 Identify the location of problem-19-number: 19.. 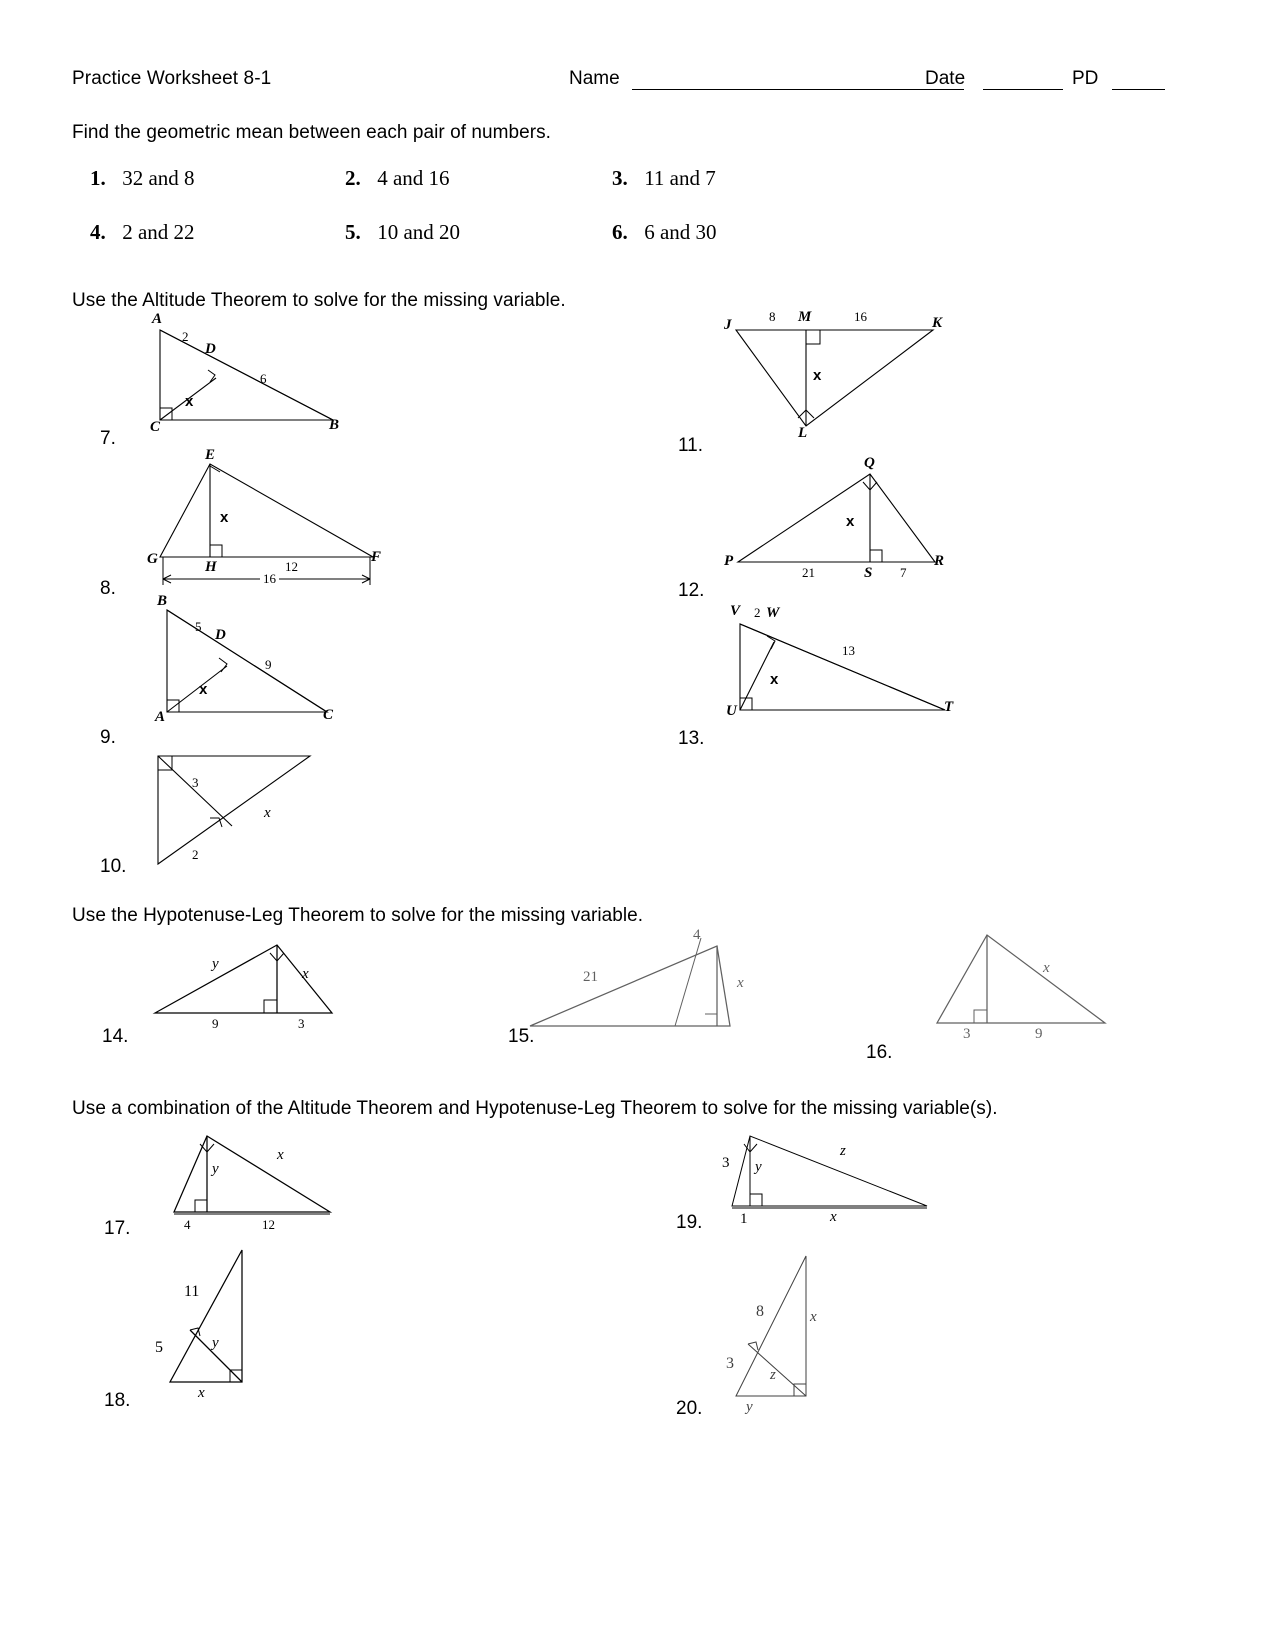
(689, 1222).